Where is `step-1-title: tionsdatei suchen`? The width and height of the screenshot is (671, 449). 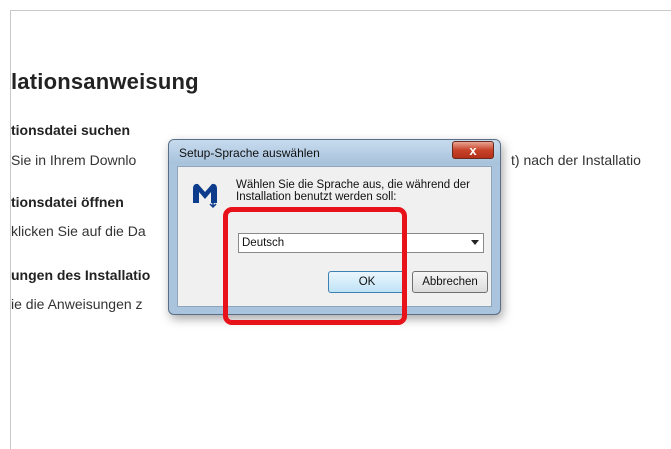 step-1-title: tionsdatei suchen is located at coordinates (71, 130).